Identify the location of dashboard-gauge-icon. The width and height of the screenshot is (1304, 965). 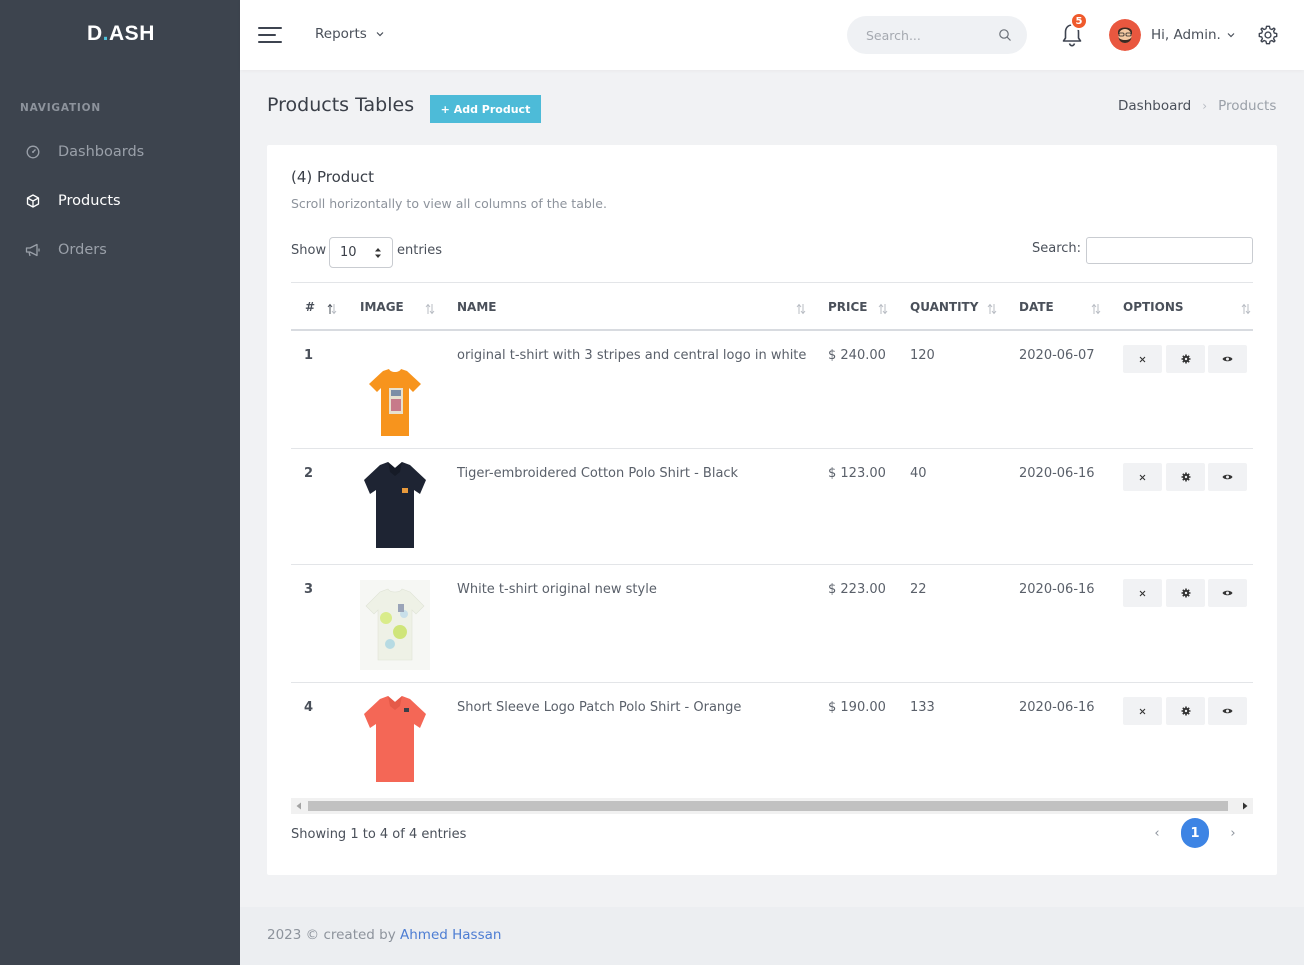
(33, 152).